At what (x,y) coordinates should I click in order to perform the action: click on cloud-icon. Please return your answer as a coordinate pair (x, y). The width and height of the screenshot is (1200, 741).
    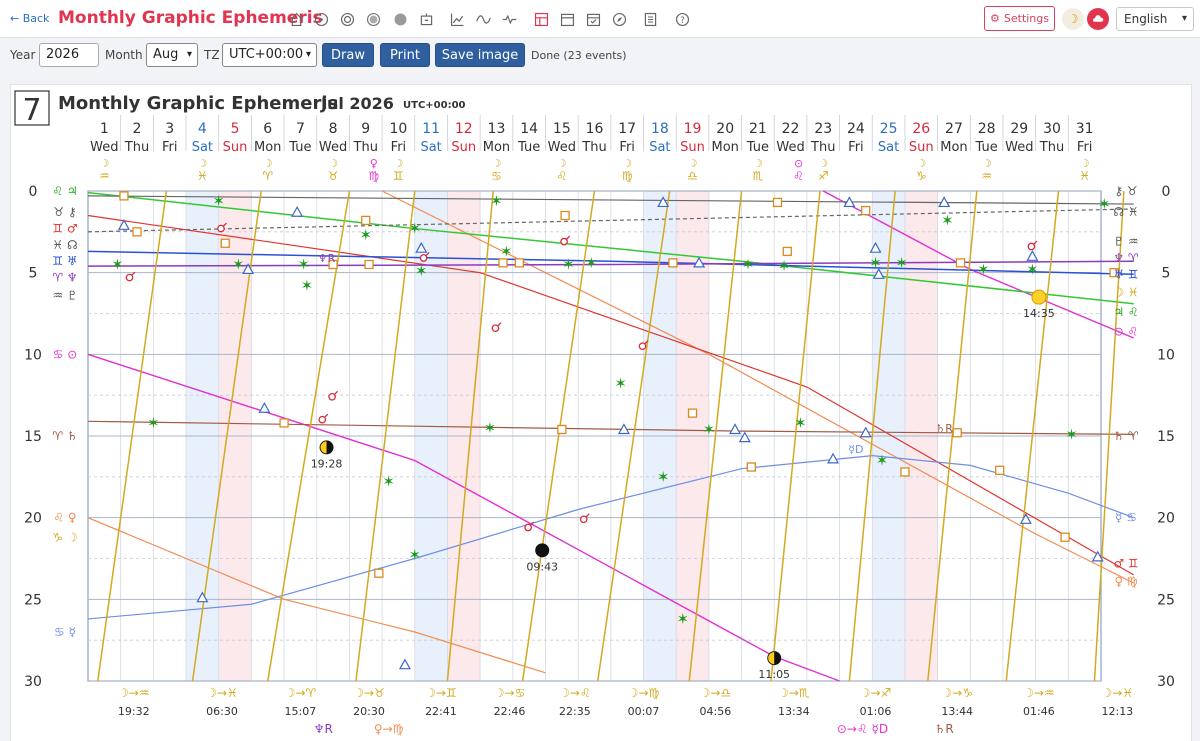
    Looking at the image, I should click on (1098, 19).